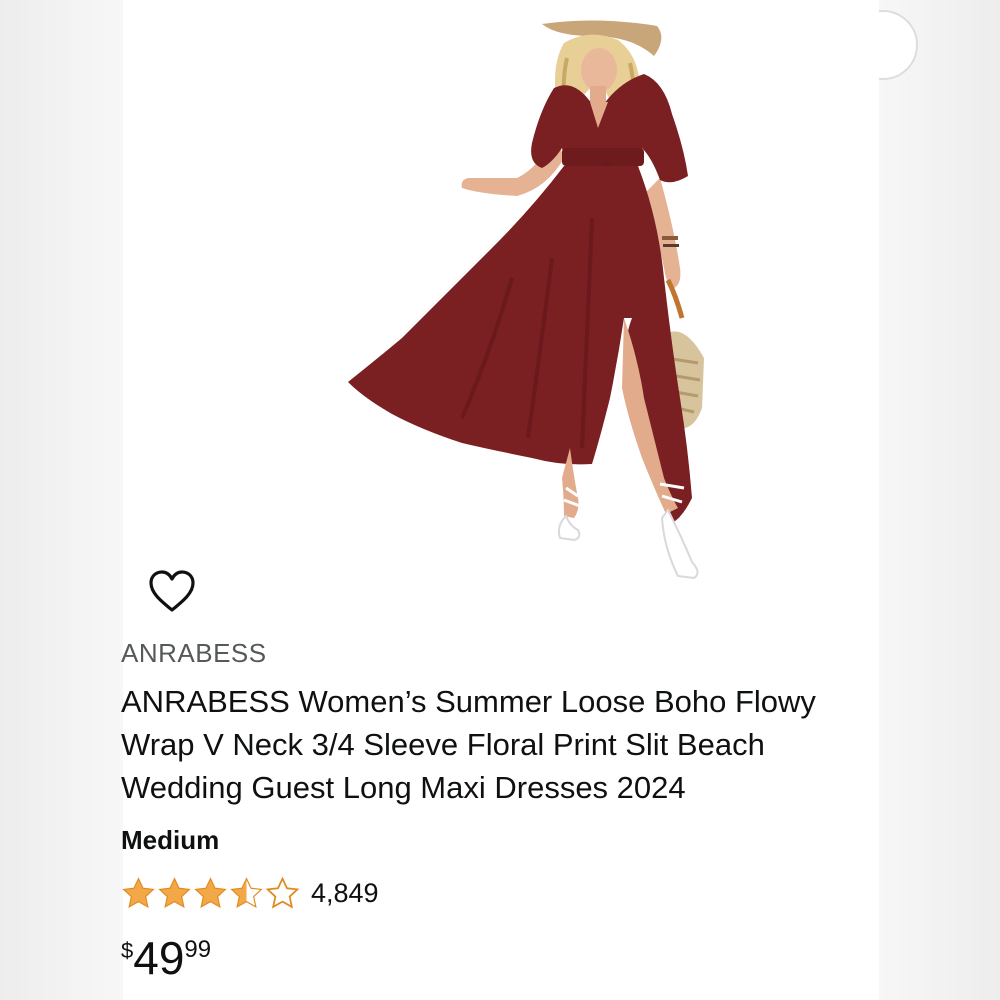 This screenshot has width=1000, height=1000. Describe the element at coordinates (403, 787) in the screenshot. I see `product-title-line: Wedding Guest Long Maxi Dresses 2024` at that location.